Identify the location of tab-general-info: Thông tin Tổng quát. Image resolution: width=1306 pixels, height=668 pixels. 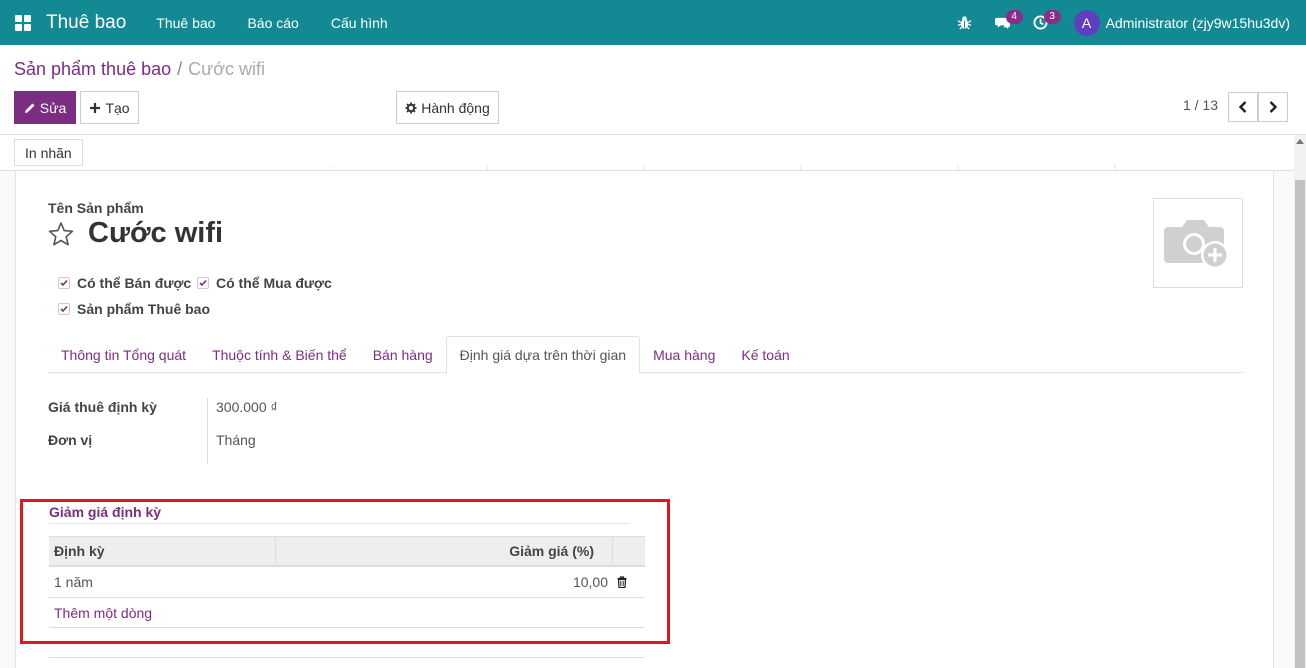
(123, 354).